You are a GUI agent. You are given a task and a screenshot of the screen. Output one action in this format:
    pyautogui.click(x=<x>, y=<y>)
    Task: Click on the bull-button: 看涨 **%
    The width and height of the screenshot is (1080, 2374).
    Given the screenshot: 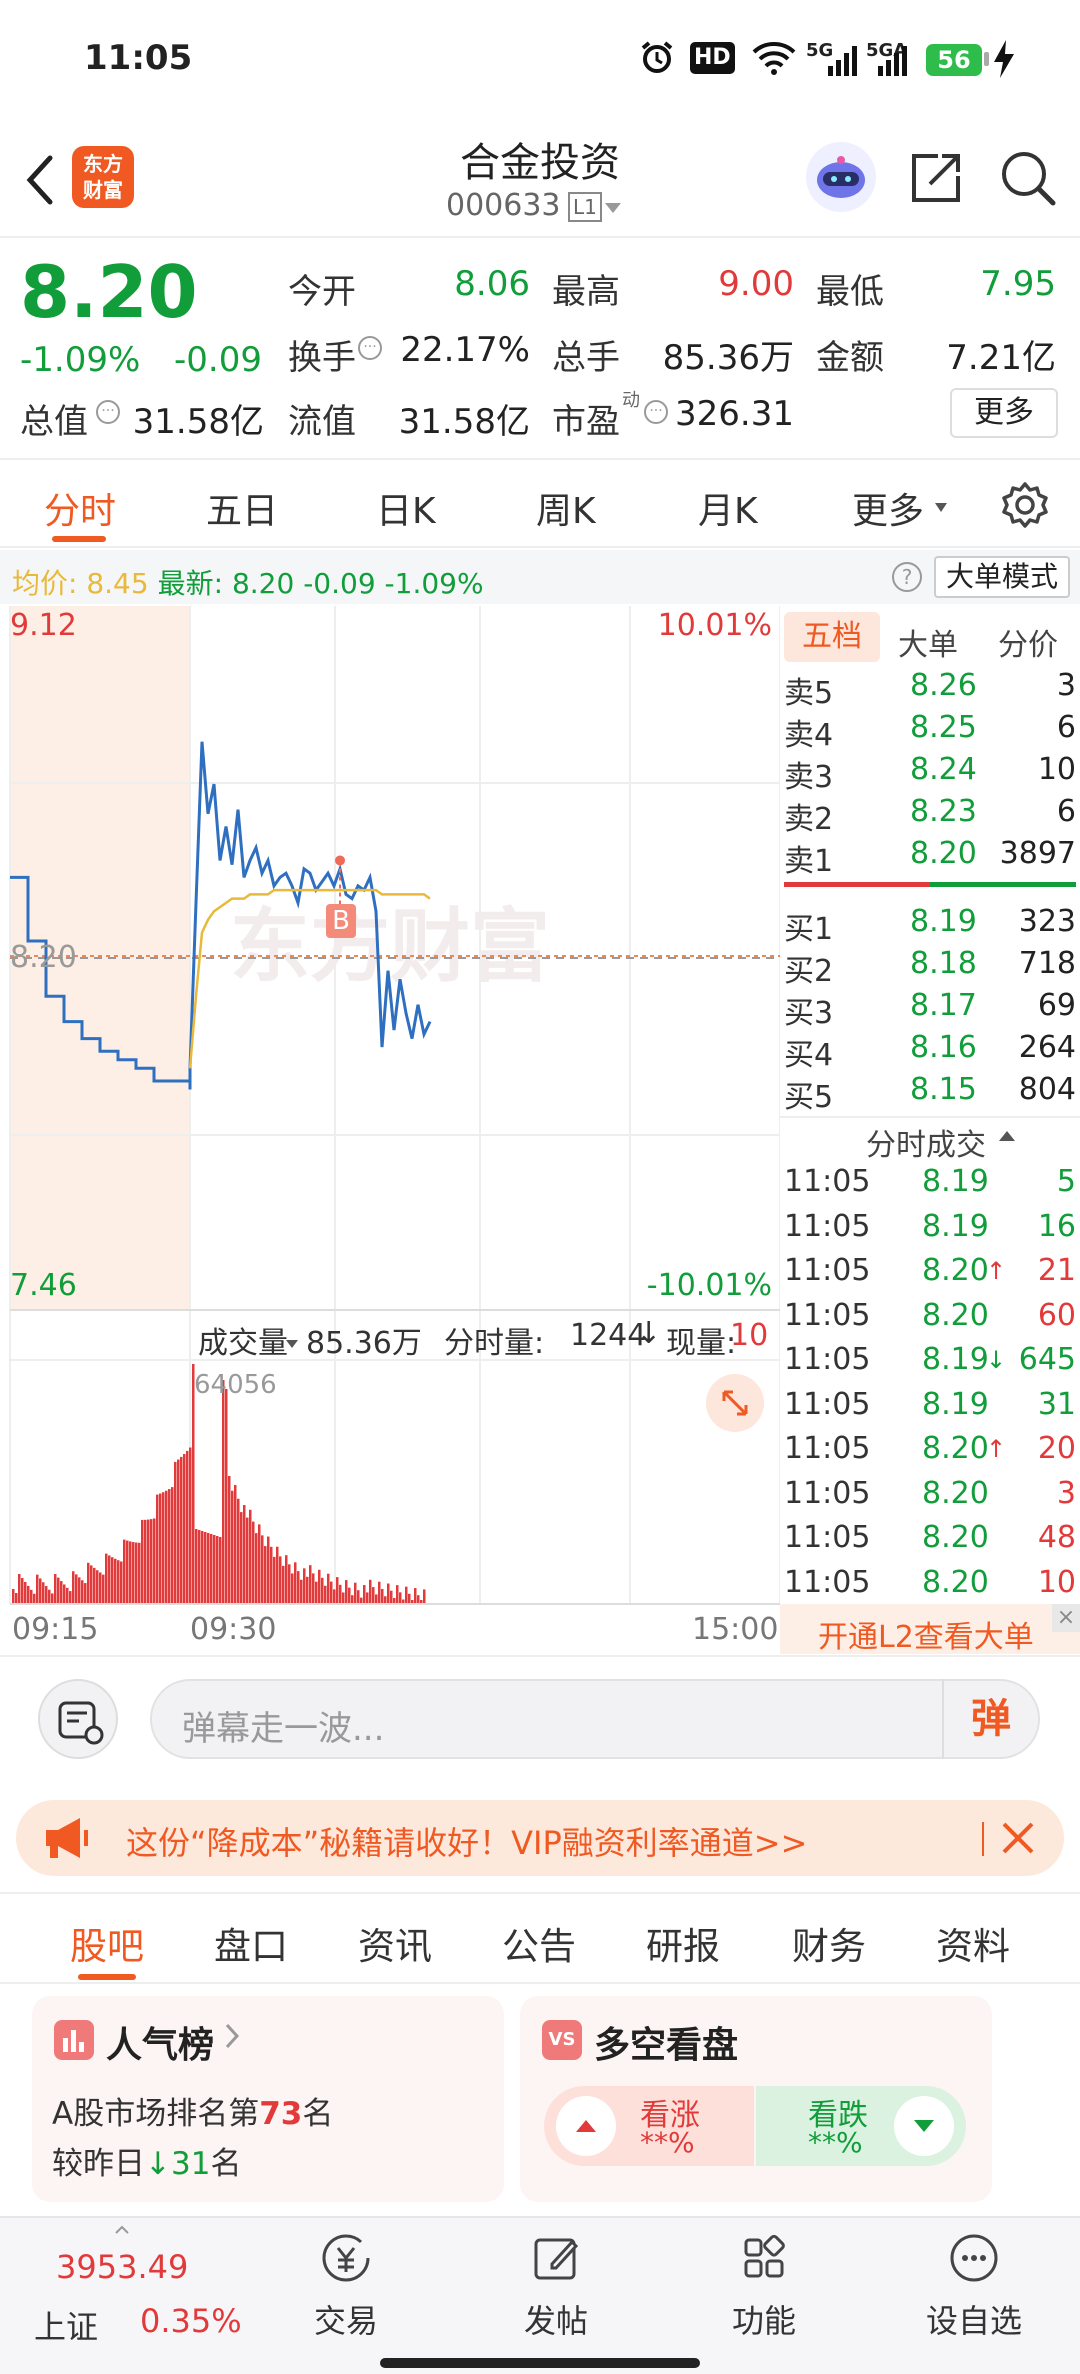 What is the action you would take?
    pyautogui.click(x=649, y=2126)
    